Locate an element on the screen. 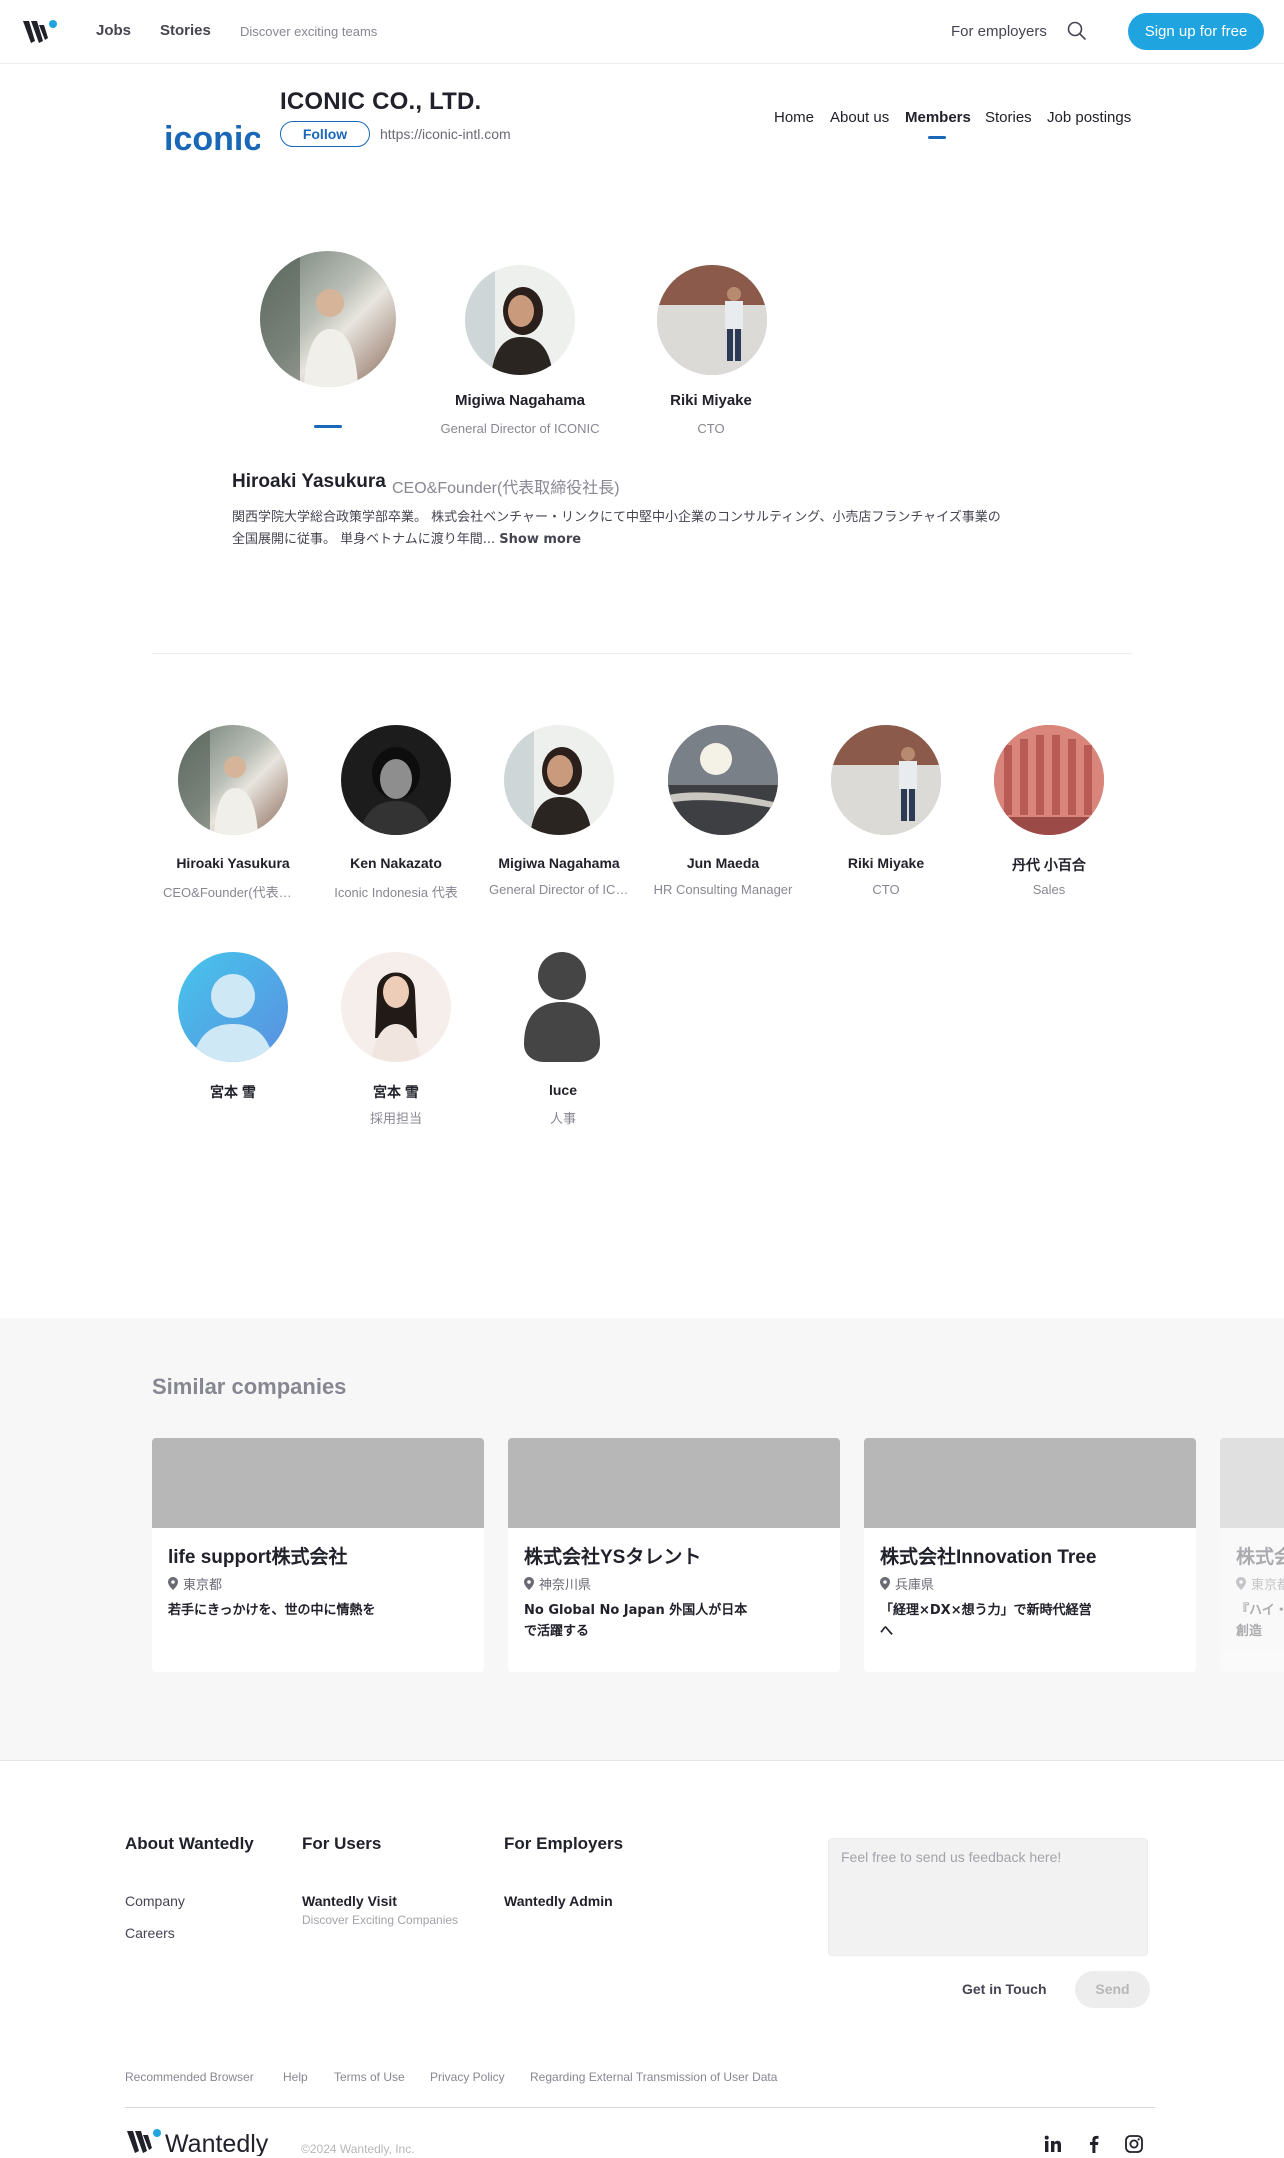 The image size is (1284, 2158). company-logo: iconic is located at coordinates (212, 138).